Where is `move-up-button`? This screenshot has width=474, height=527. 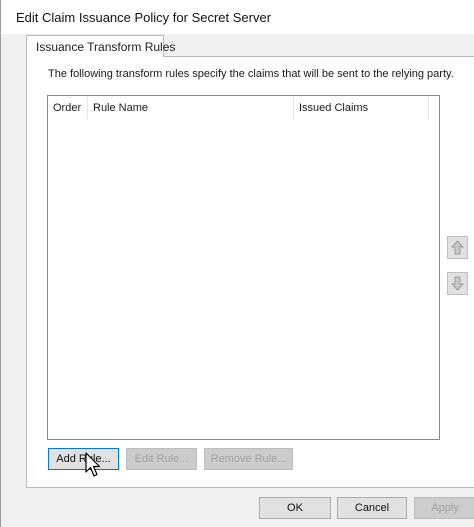
move-up-button is located at coordinates (457, 247).